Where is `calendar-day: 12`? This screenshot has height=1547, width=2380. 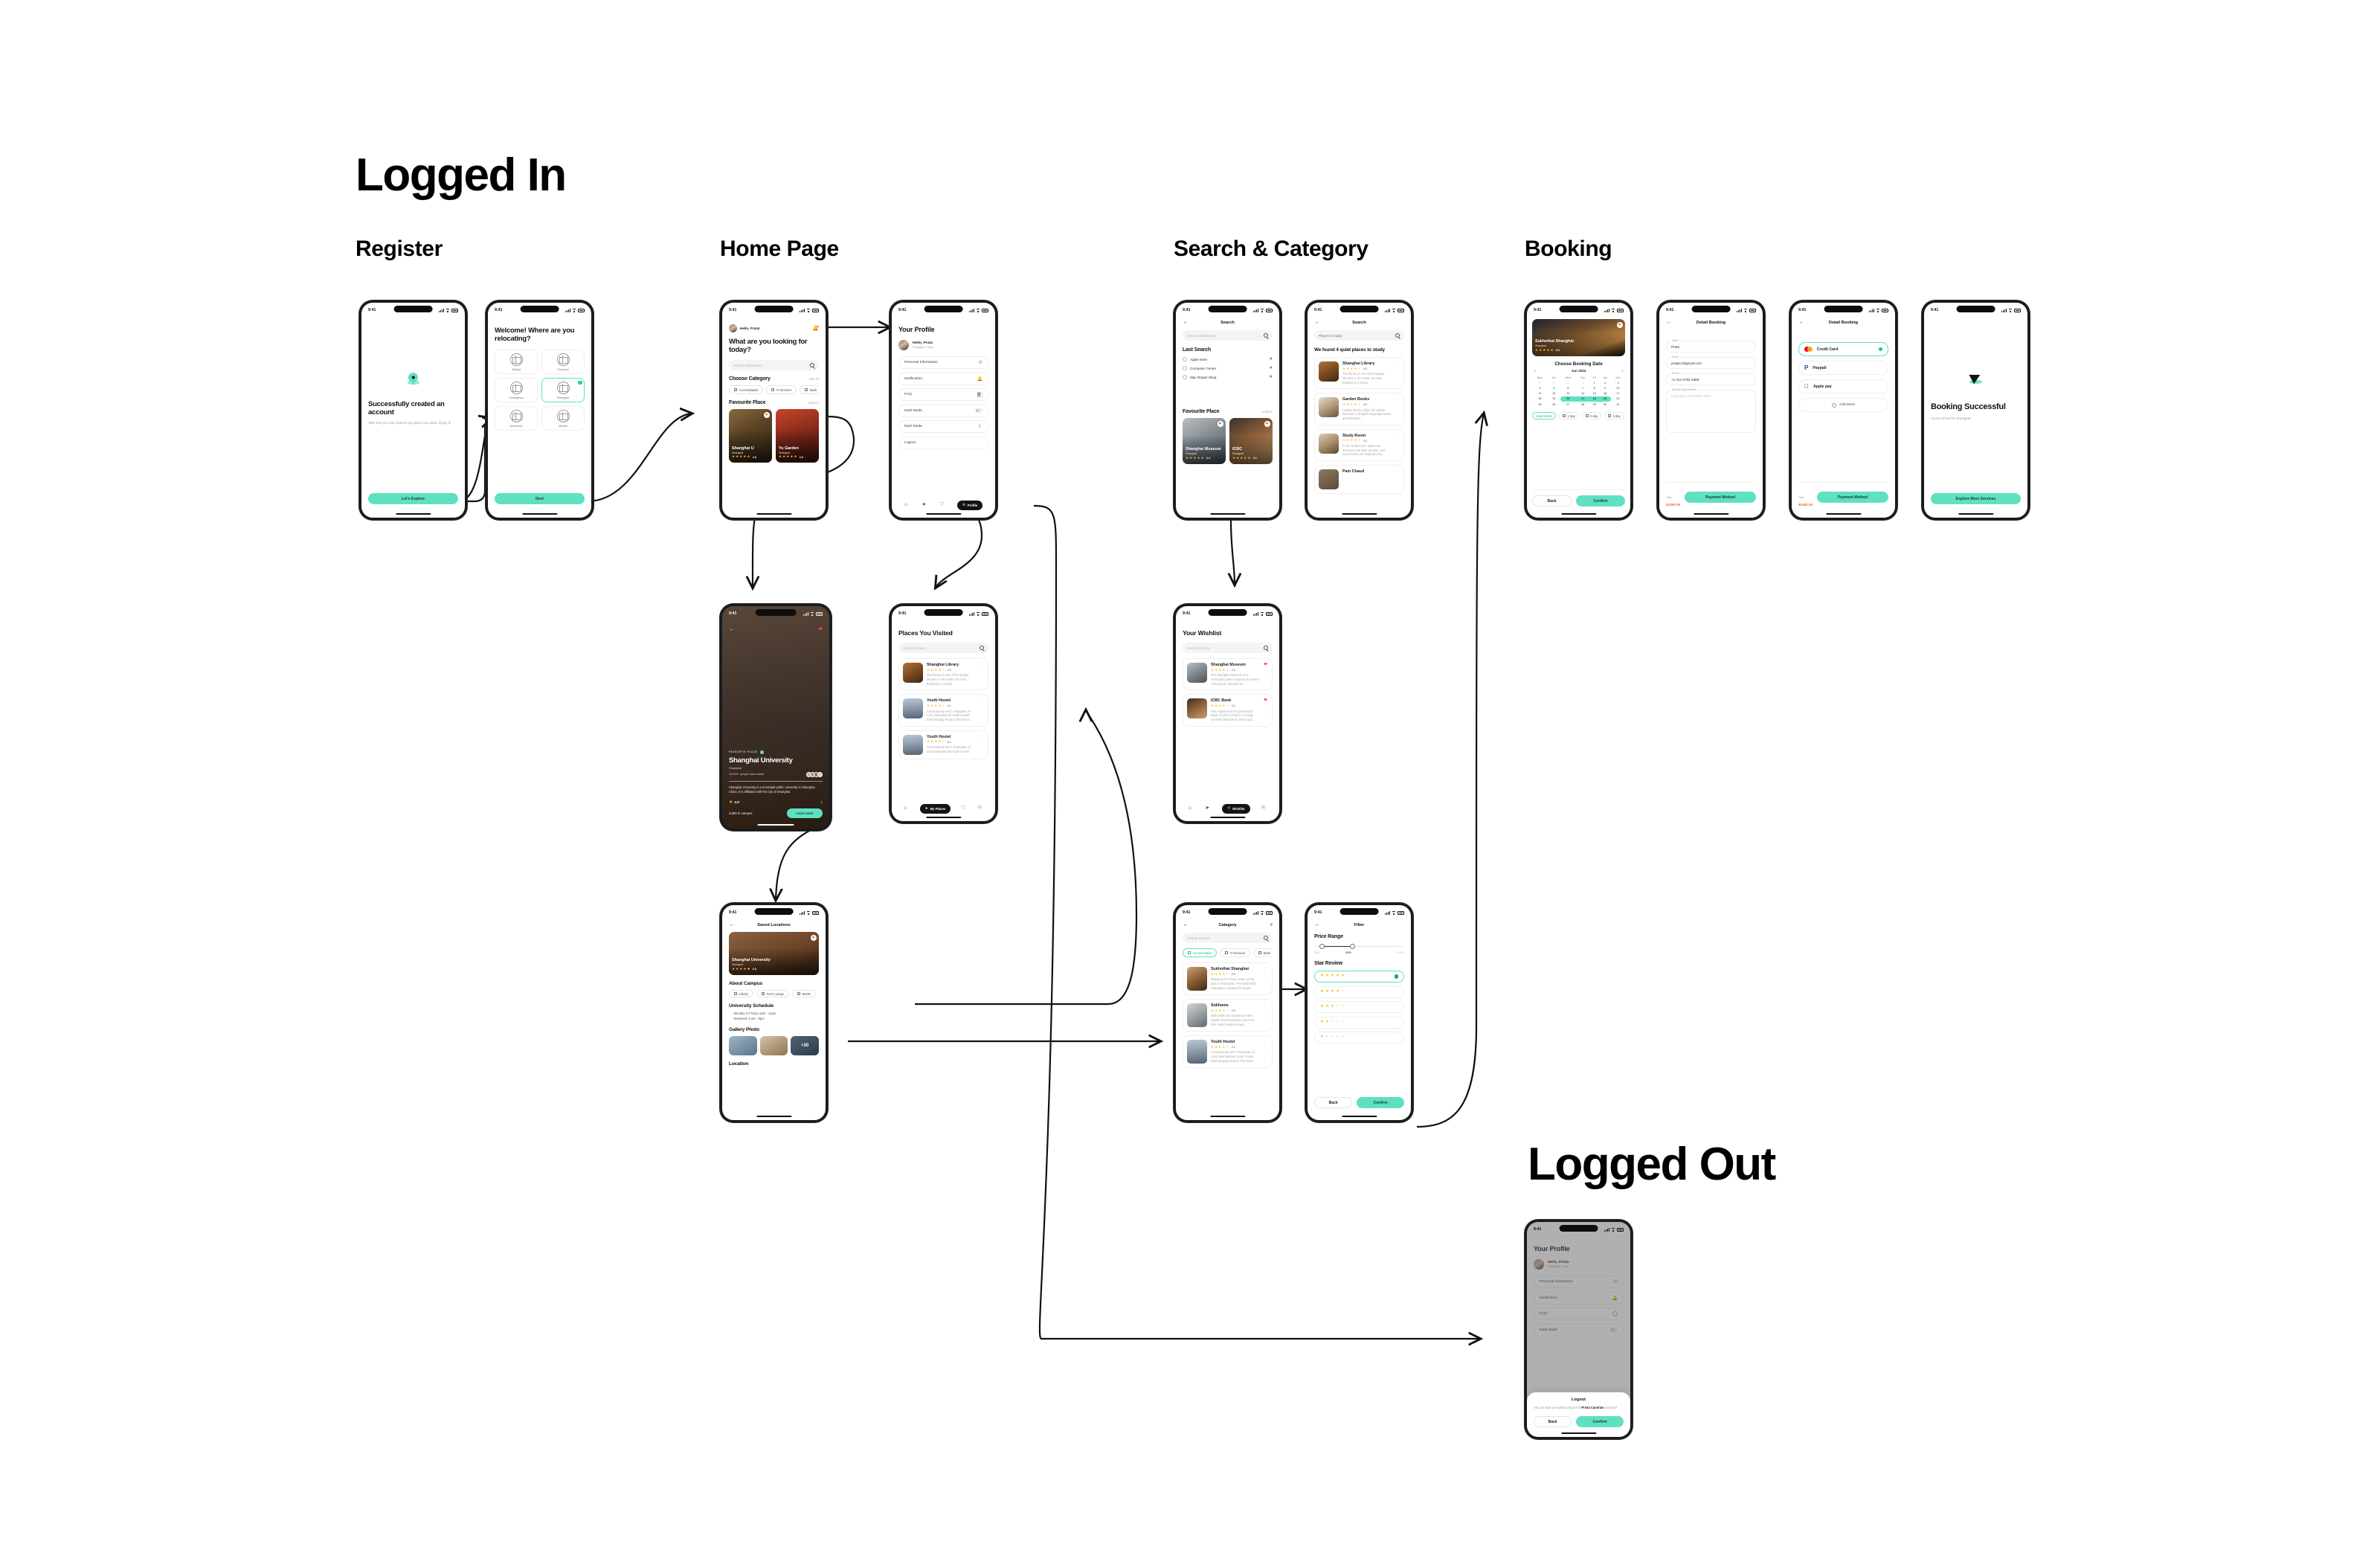
calendar-day: 12 is located at coordinates (1554, 393).